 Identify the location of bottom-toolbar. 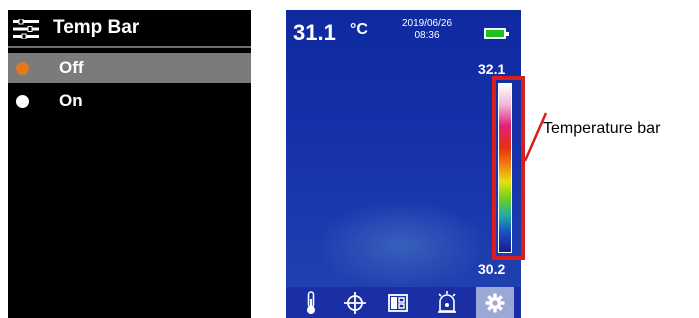
(403, 302).